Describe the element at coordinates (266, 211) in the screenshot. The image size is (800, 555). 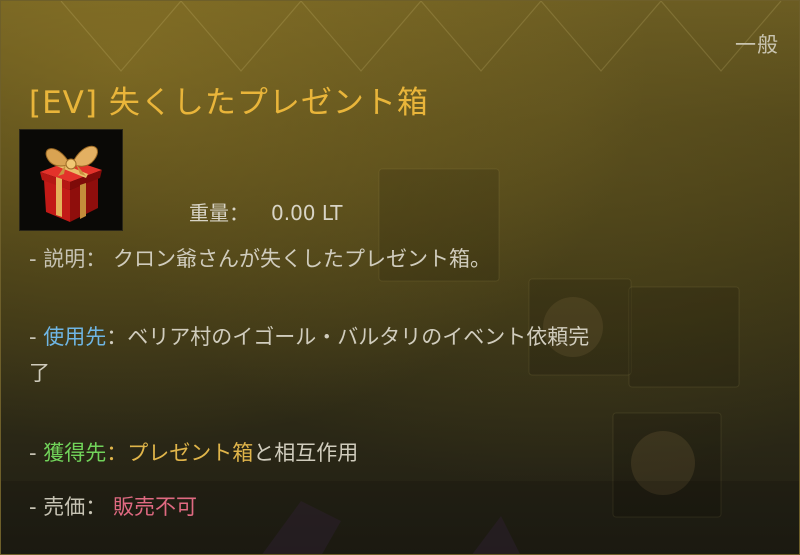
I see `item-weight: 重量： 0.00 LT` at that location.